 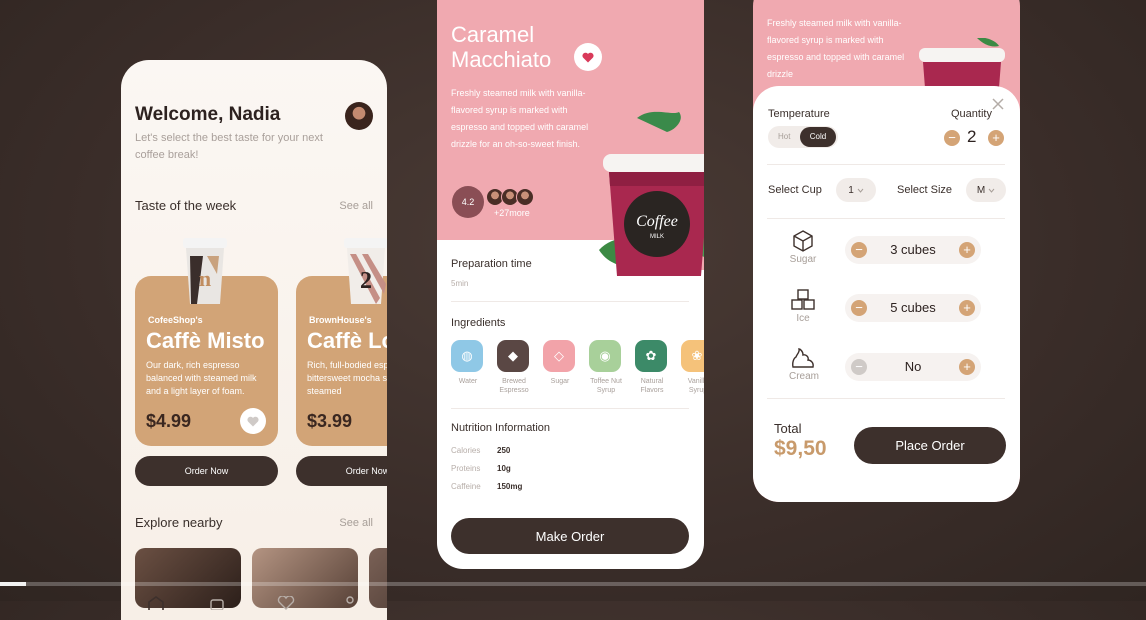 What do you see at coordinates (559, 356) in the screenshot?
I see `ingredient-icon: ◇` at bounding box center [559, 356].